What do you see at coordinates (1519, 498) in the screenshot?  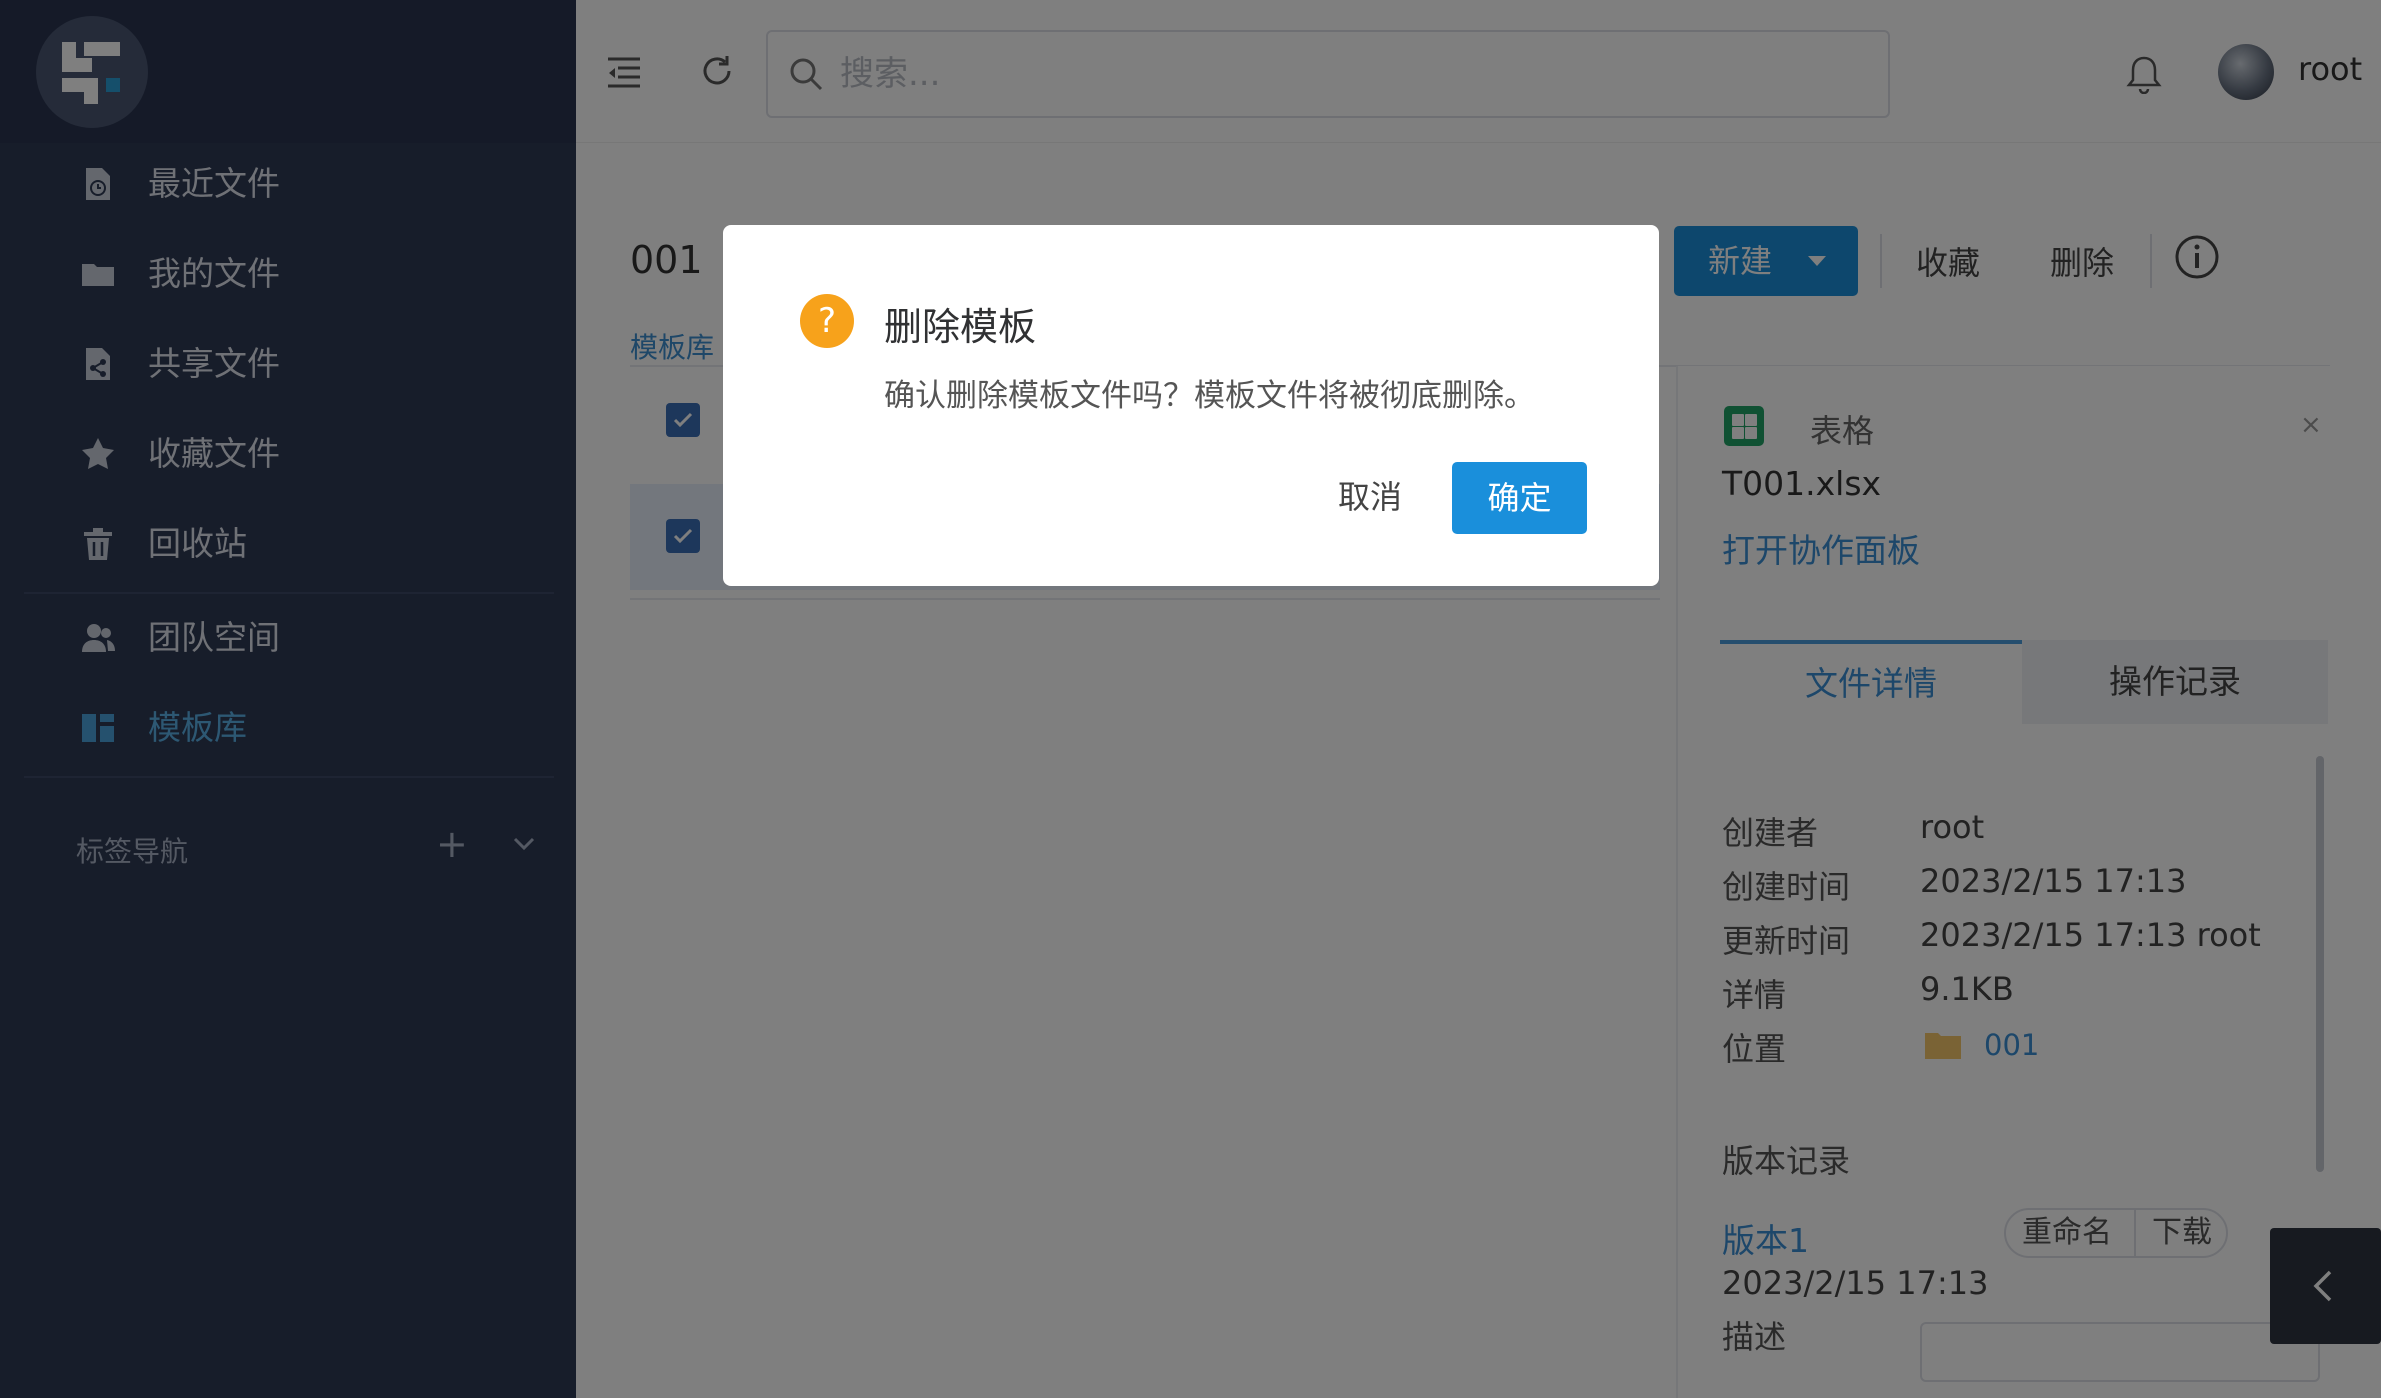 I see `confirm-button: 确定` at bounding box center [1519, 498].